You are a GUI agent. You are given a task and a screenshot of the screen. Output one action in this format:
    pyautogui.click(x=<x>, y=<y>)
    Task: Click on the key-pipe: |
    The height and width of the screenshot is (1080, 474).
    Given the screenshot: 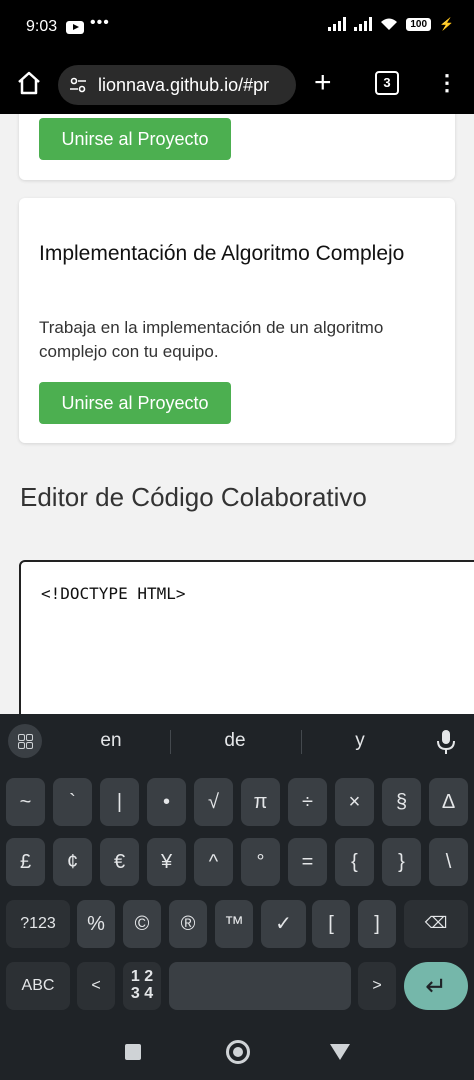 What is the action you would take?
    pyautogui.click(x=119, y=802)
    